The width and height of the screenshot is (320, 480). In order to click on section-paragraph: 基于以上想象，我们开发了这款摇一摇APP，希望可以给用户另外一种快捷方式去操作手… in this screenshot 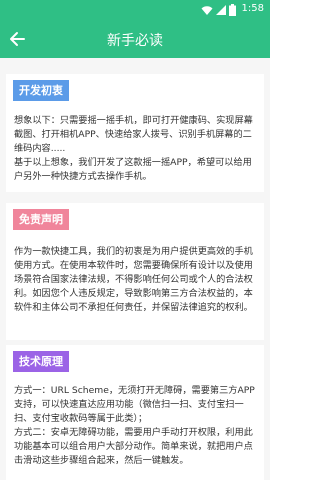, I will do `click(133, 169)`.